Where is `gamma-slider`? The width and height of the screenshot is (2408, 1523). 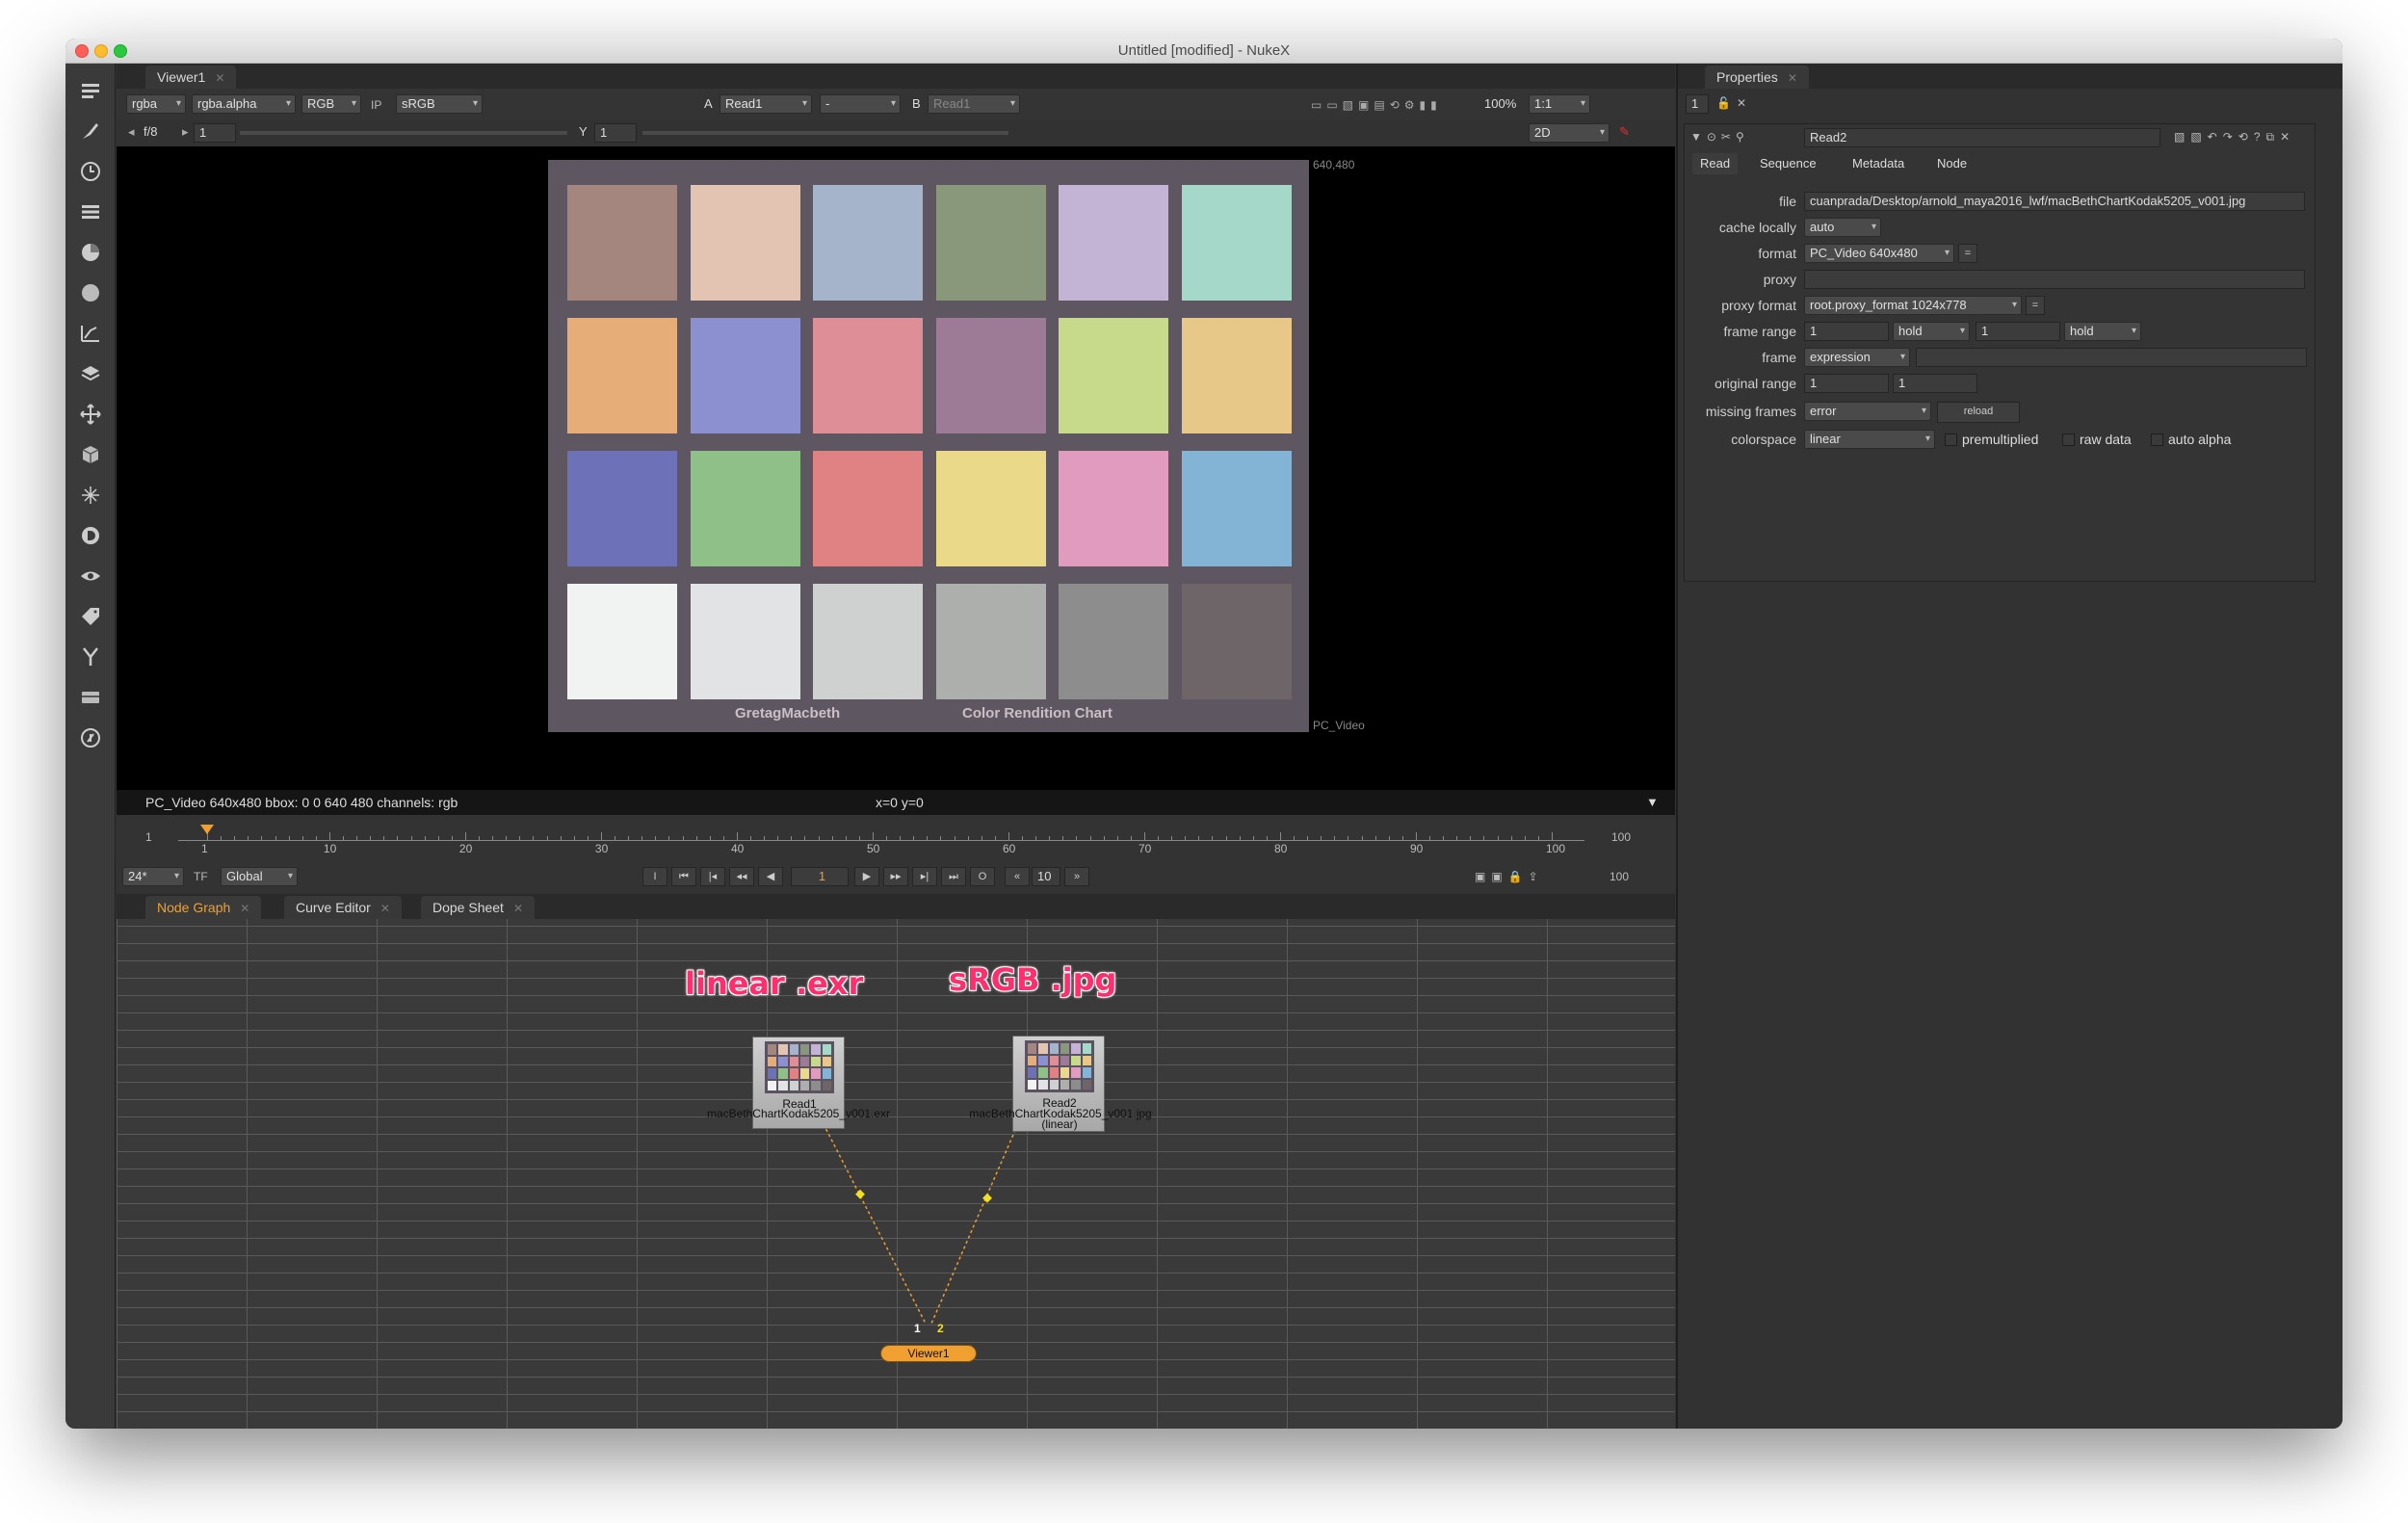
gamma-slider is located at coordinates (825, 133).